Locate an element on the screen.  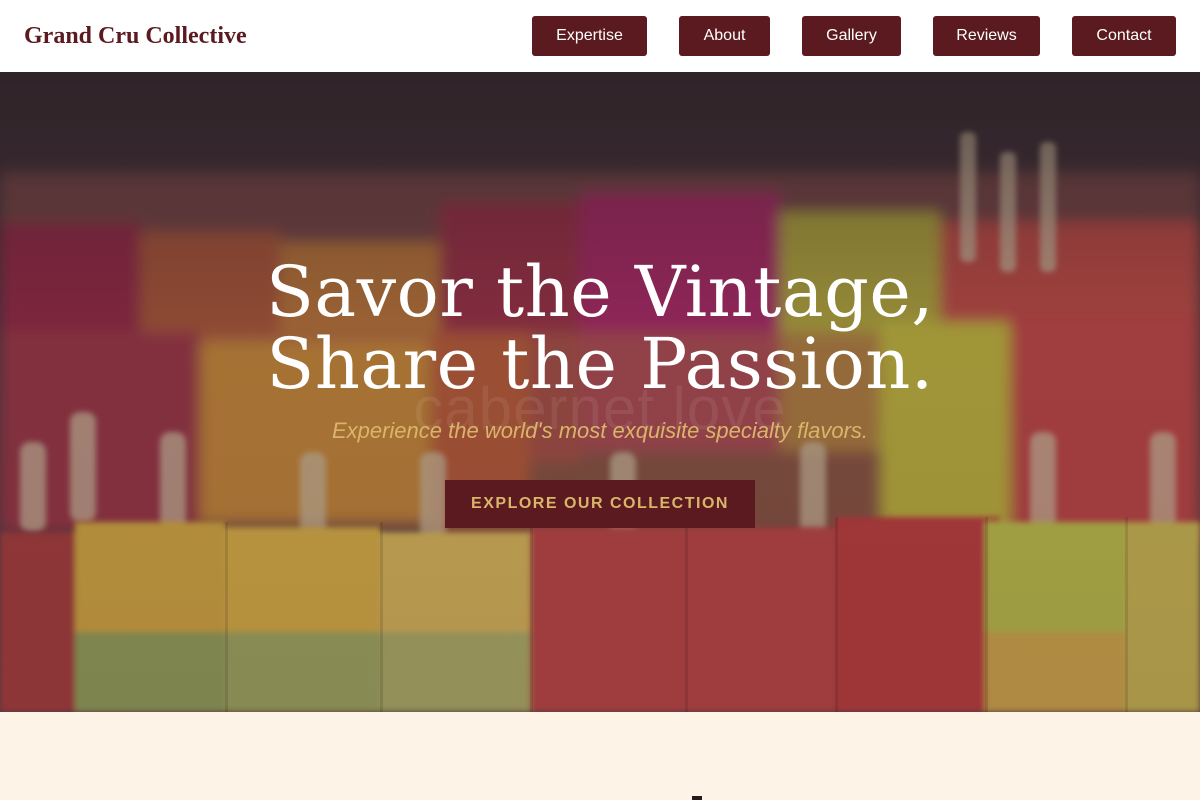
hero-title-line2: Share the Passion. is located at coordinates (600, 364).